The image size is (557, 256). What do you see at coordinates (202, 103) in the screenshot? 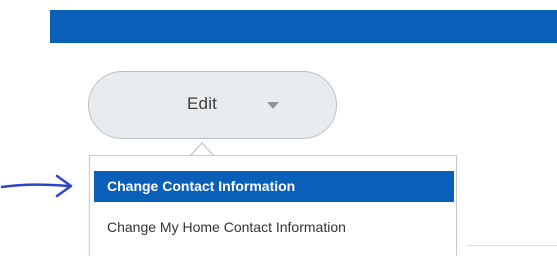
I see `edit-button-label: Edit` at bounding box center [202, 103].